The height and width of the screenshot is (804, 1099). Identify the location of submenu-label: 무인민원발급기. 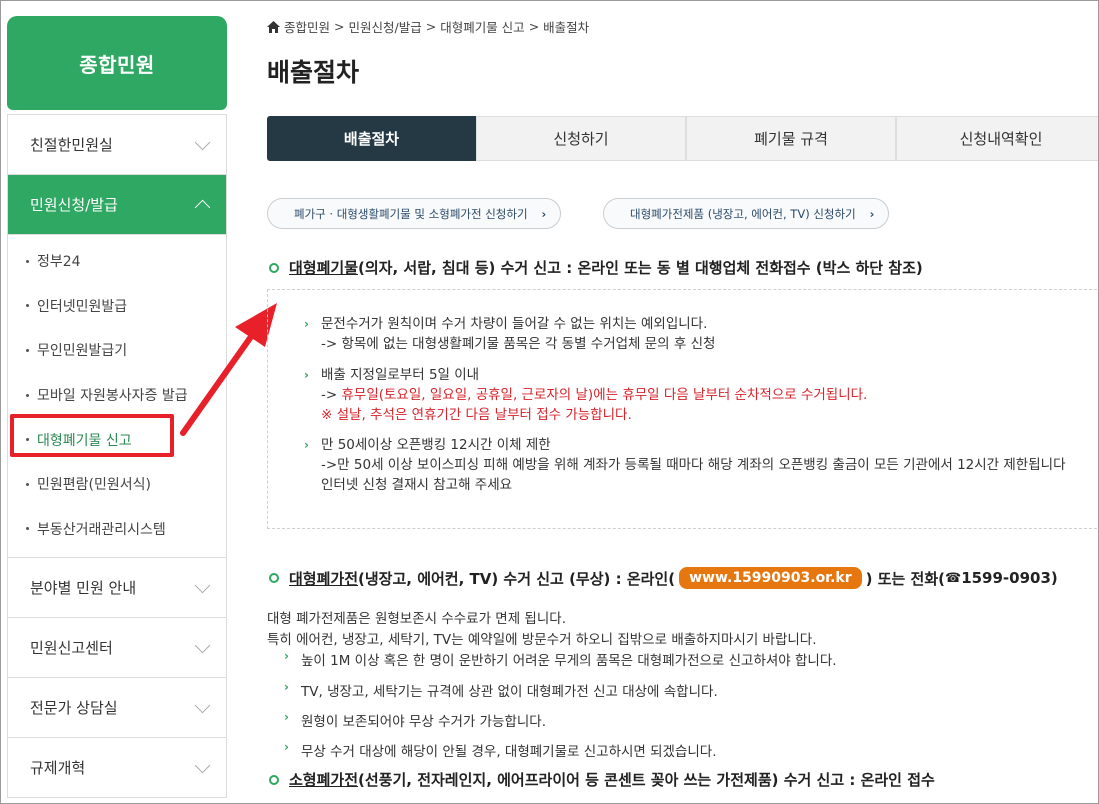
(82, 351).